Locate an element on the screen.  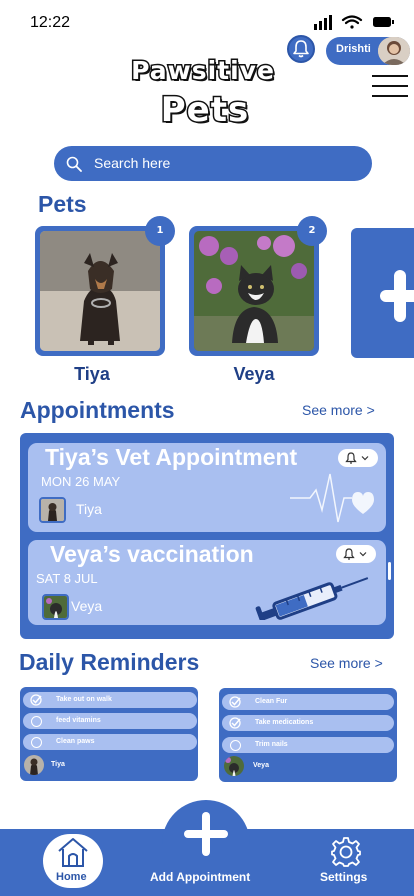
reminder-pet-name: Tiya is located at coordinates (58, 764).